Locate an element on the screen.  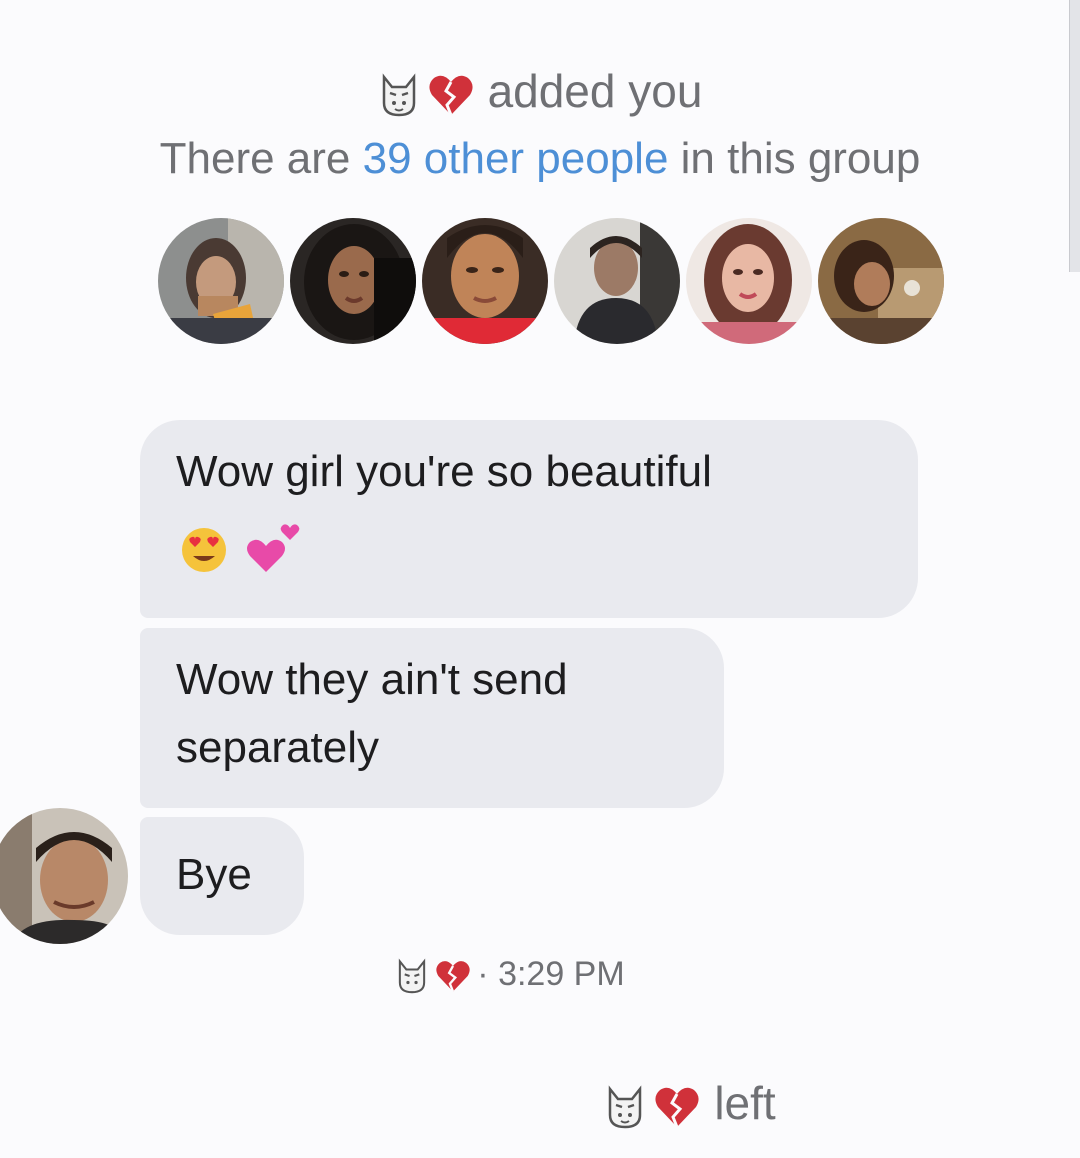
heart-eyes-emoji-icon is located at coordinates (204, 550).